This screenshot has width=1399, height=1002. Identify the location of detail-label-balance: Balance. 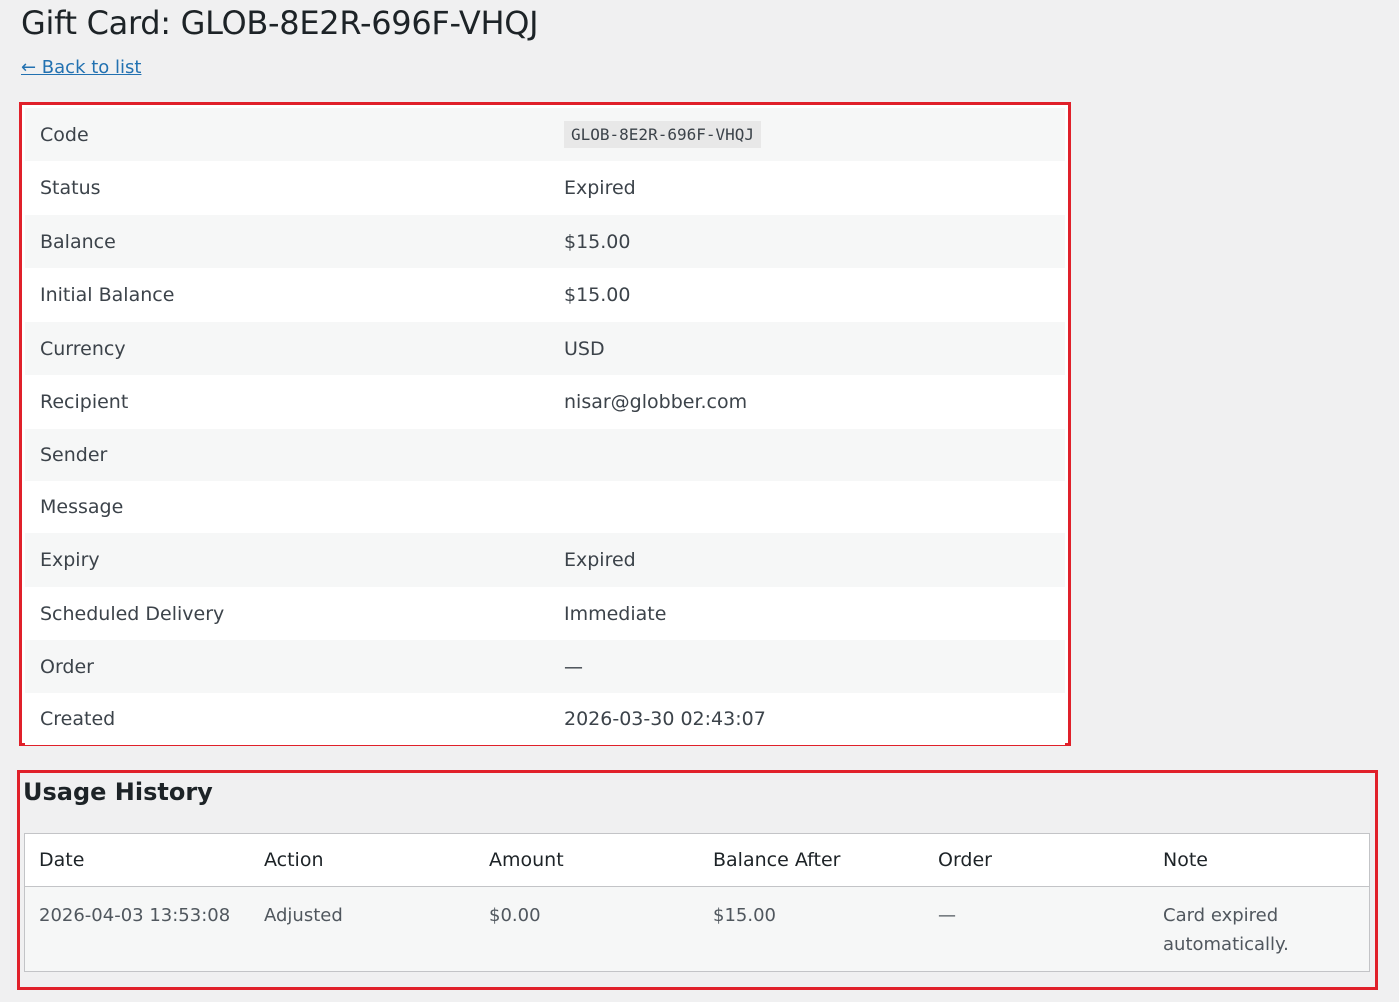
(287, 241).